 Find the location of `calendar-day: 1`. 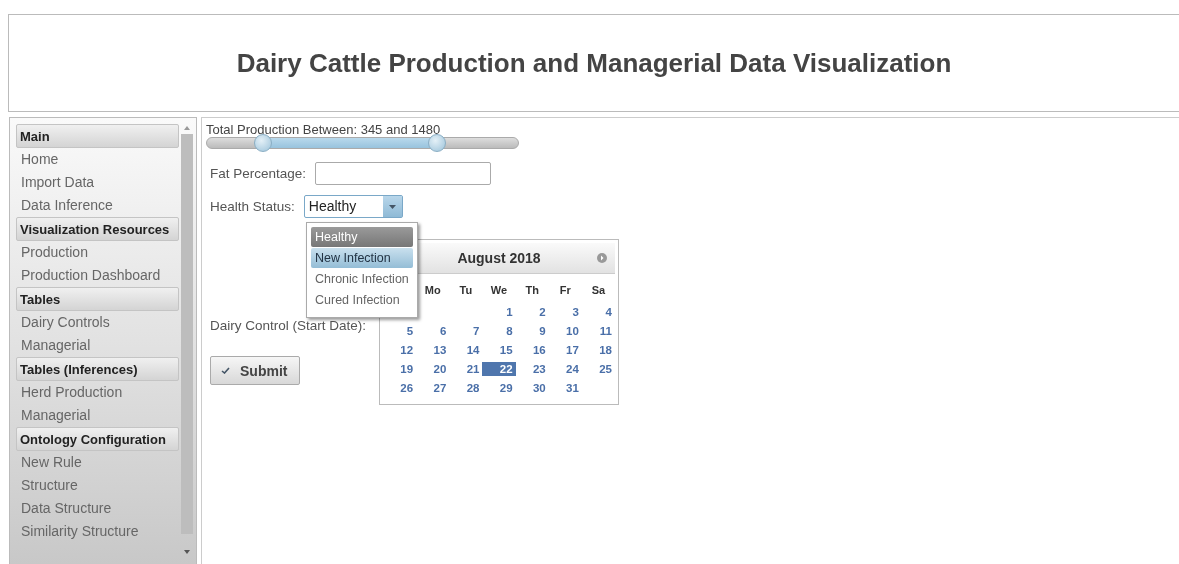

calendar-day: 1 is located at coordinates (499, 311).